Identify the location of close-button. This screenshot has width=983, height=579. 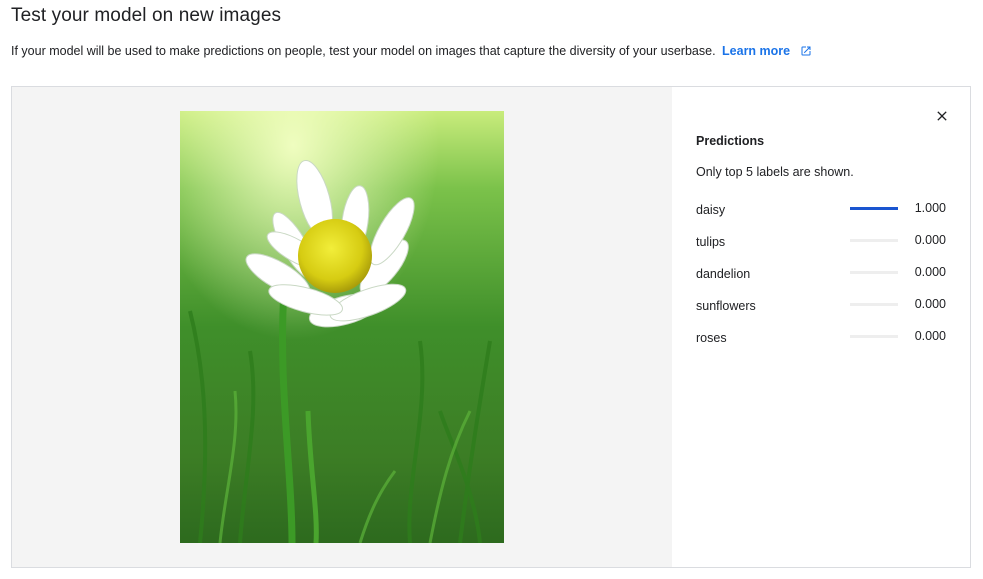
(942, 116).